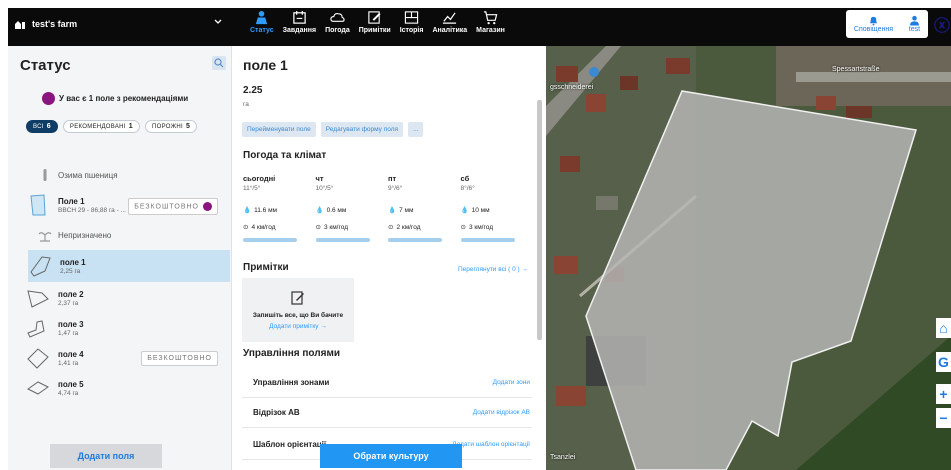  I want to click on search-icon, so click(219, 63).